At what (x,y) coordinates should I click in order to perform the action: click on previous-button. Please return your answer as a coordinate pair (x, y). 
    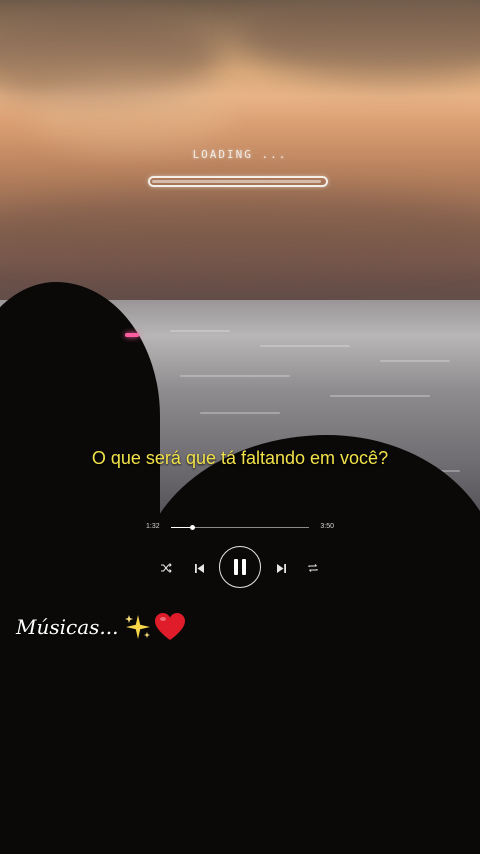
    Looking at the image, I should click on (199, 568).